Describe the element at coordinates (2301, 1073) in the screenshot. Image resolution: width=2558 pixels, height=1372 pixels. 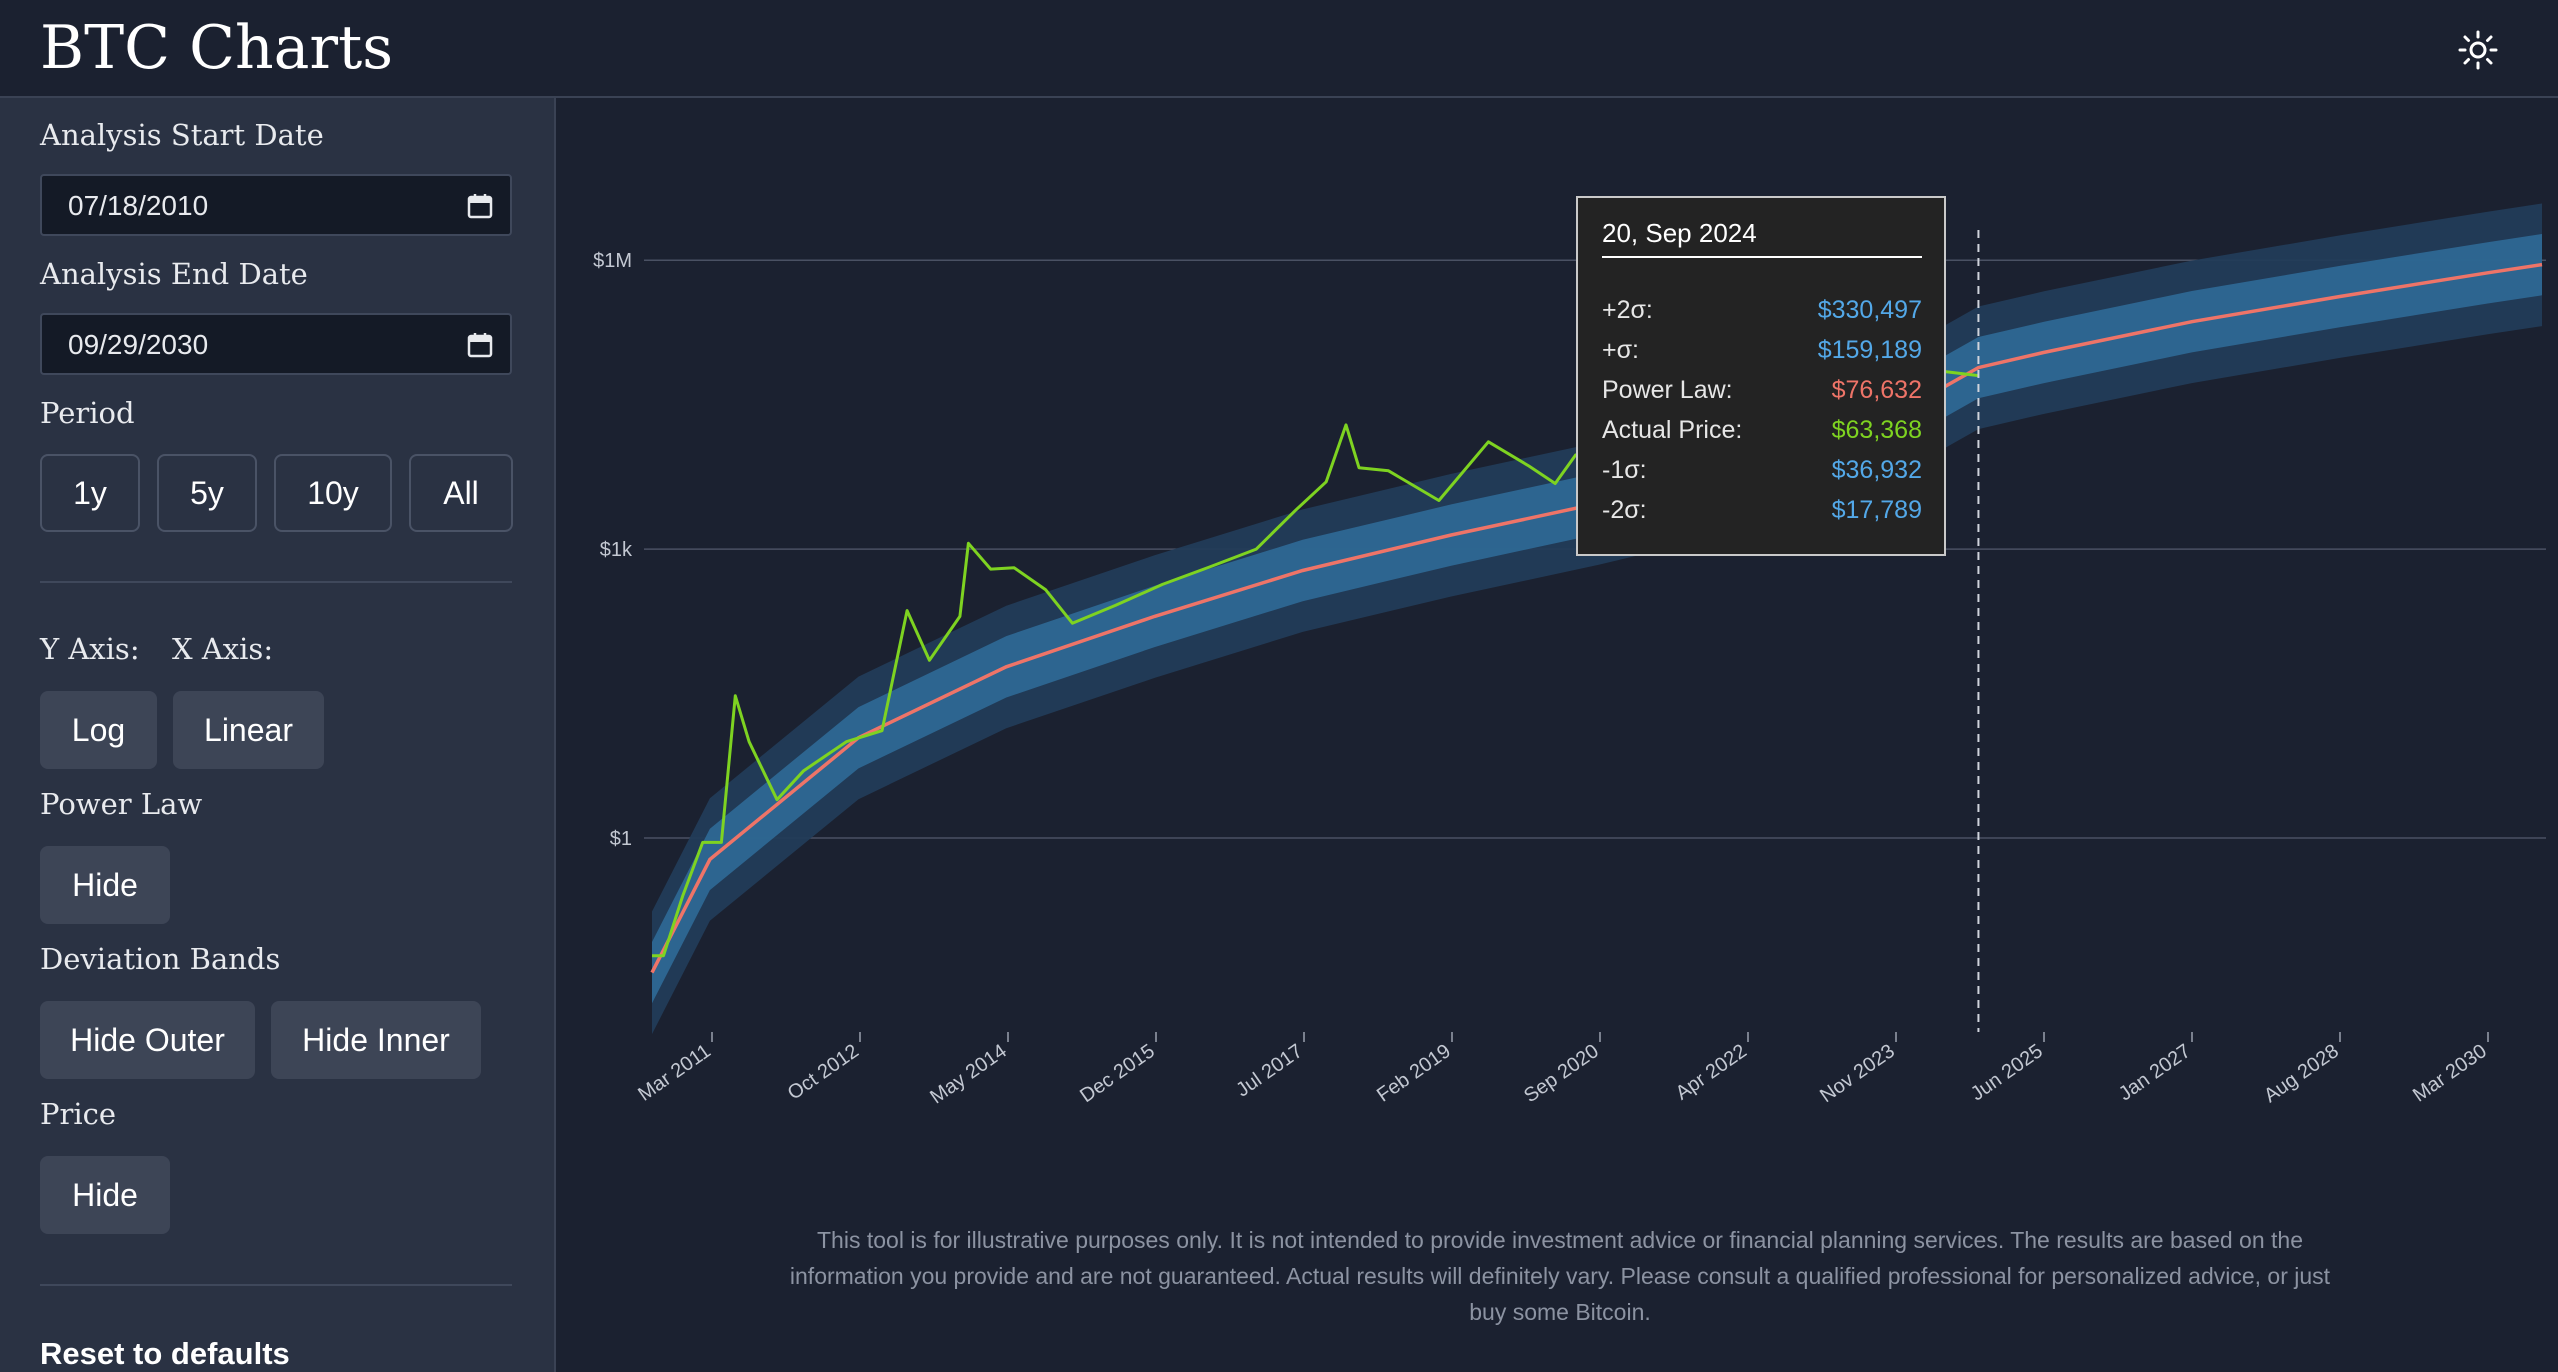
I see `x-tick-label: Aug 2028` at that location.